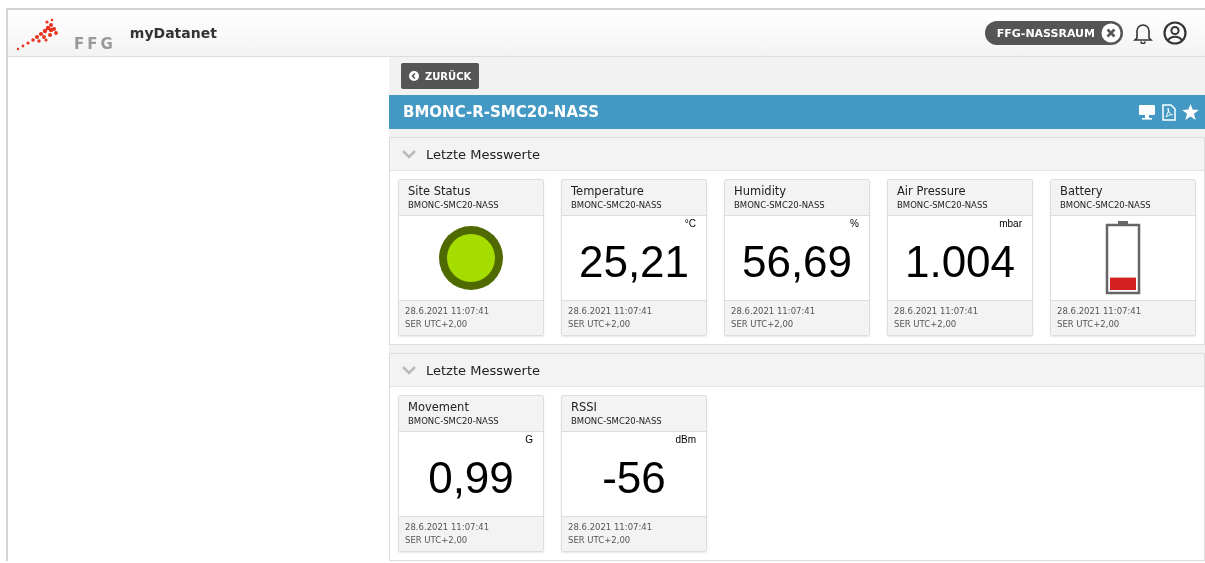 This screenshot has width=1205, height=563. Describe the element at coordinates (501, 112) in the screenshot. I see `page-title: BMONC-R-SMC20-NASS` at that location.